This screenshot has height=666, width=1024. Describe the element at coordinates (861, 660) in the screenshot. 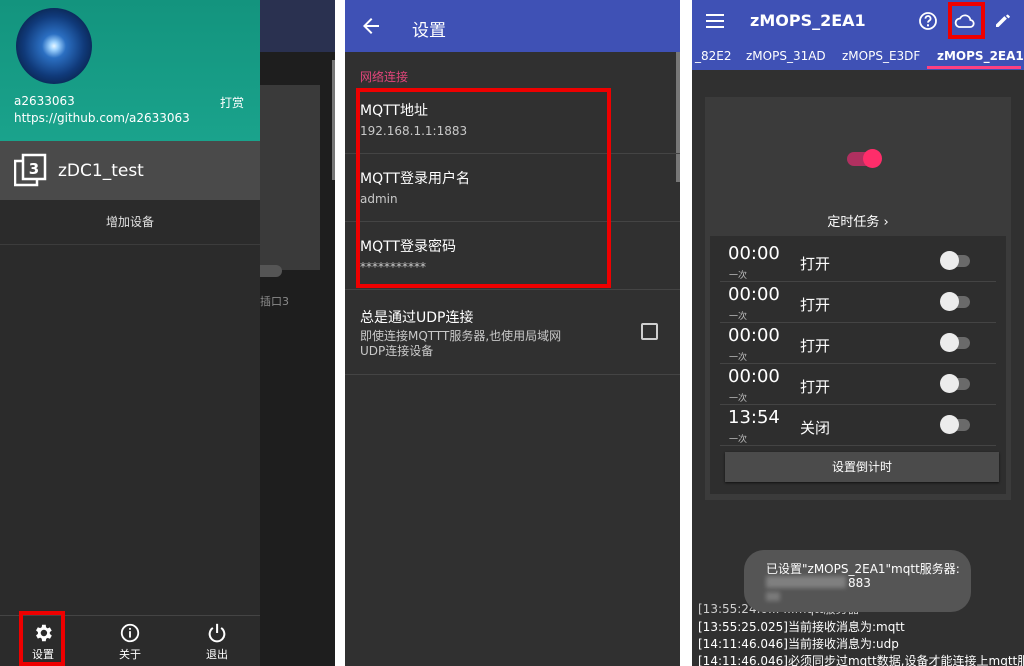

I see `log-line: [14:11:46.046]必须同步过mqtt数据,设备才能连接上mqtt服务器` at that location.